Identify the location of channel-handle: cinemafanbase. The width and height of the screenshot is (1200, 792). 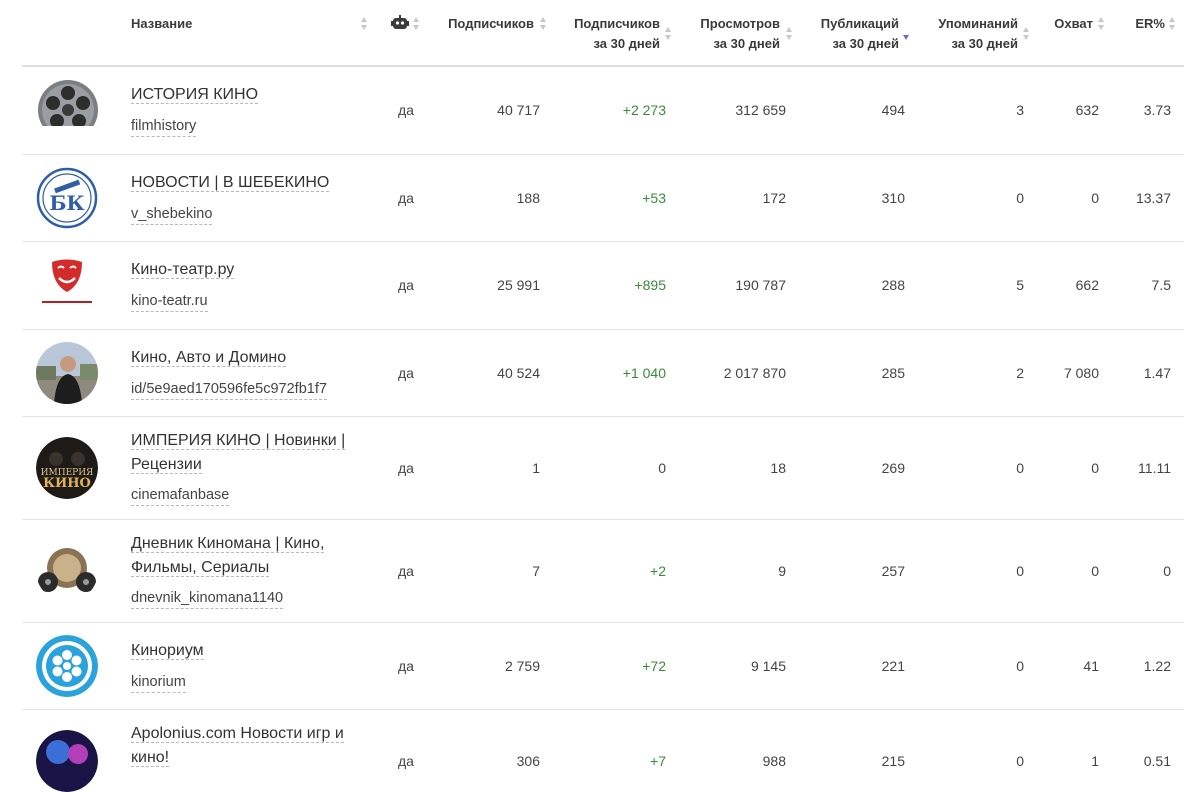
(180, 495).